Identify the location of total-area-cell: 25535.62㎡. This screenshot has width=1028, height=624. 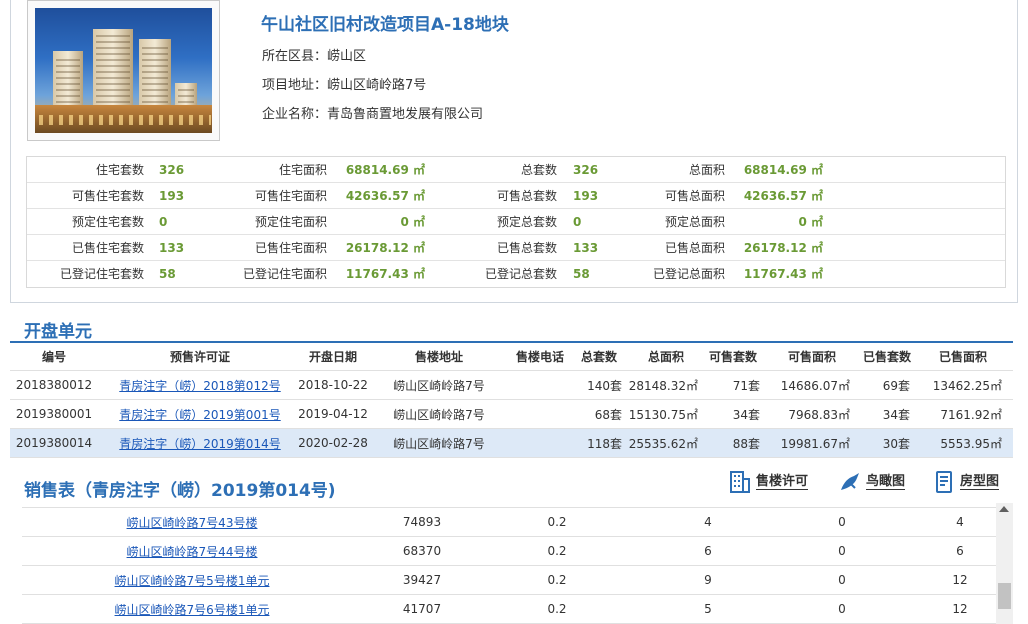
(663, 443).